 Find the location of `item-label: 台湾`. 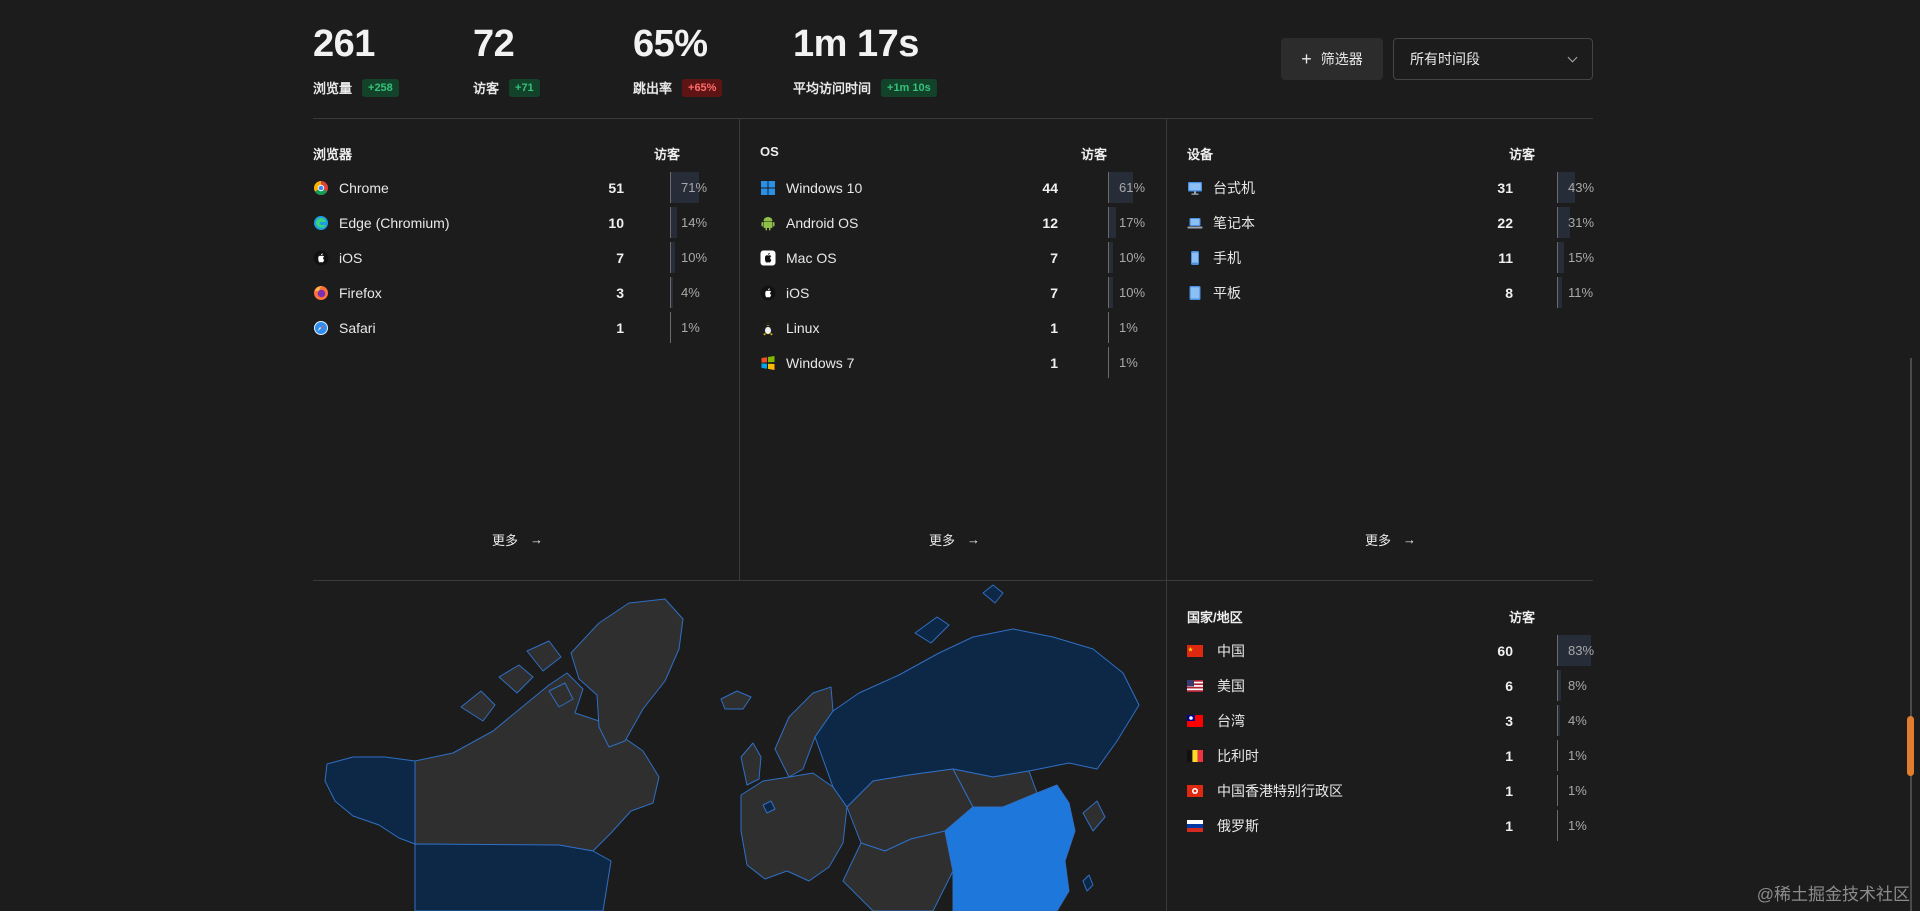

item-label: 台湾 is located at coordinates (1231, 720).